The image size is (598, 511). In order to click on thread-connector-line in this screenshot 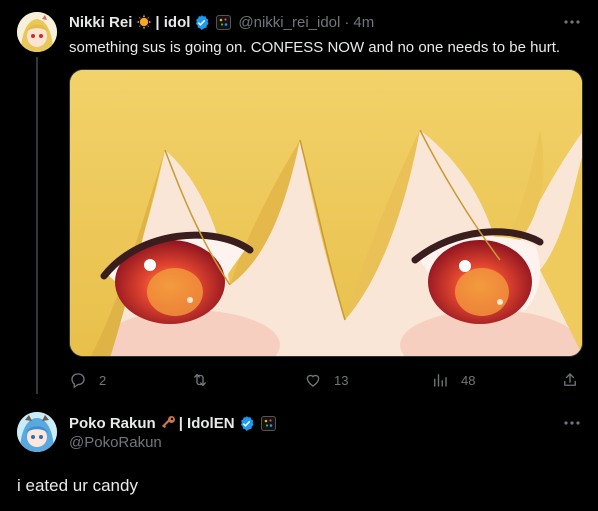, I will do `click(37, 225)`.